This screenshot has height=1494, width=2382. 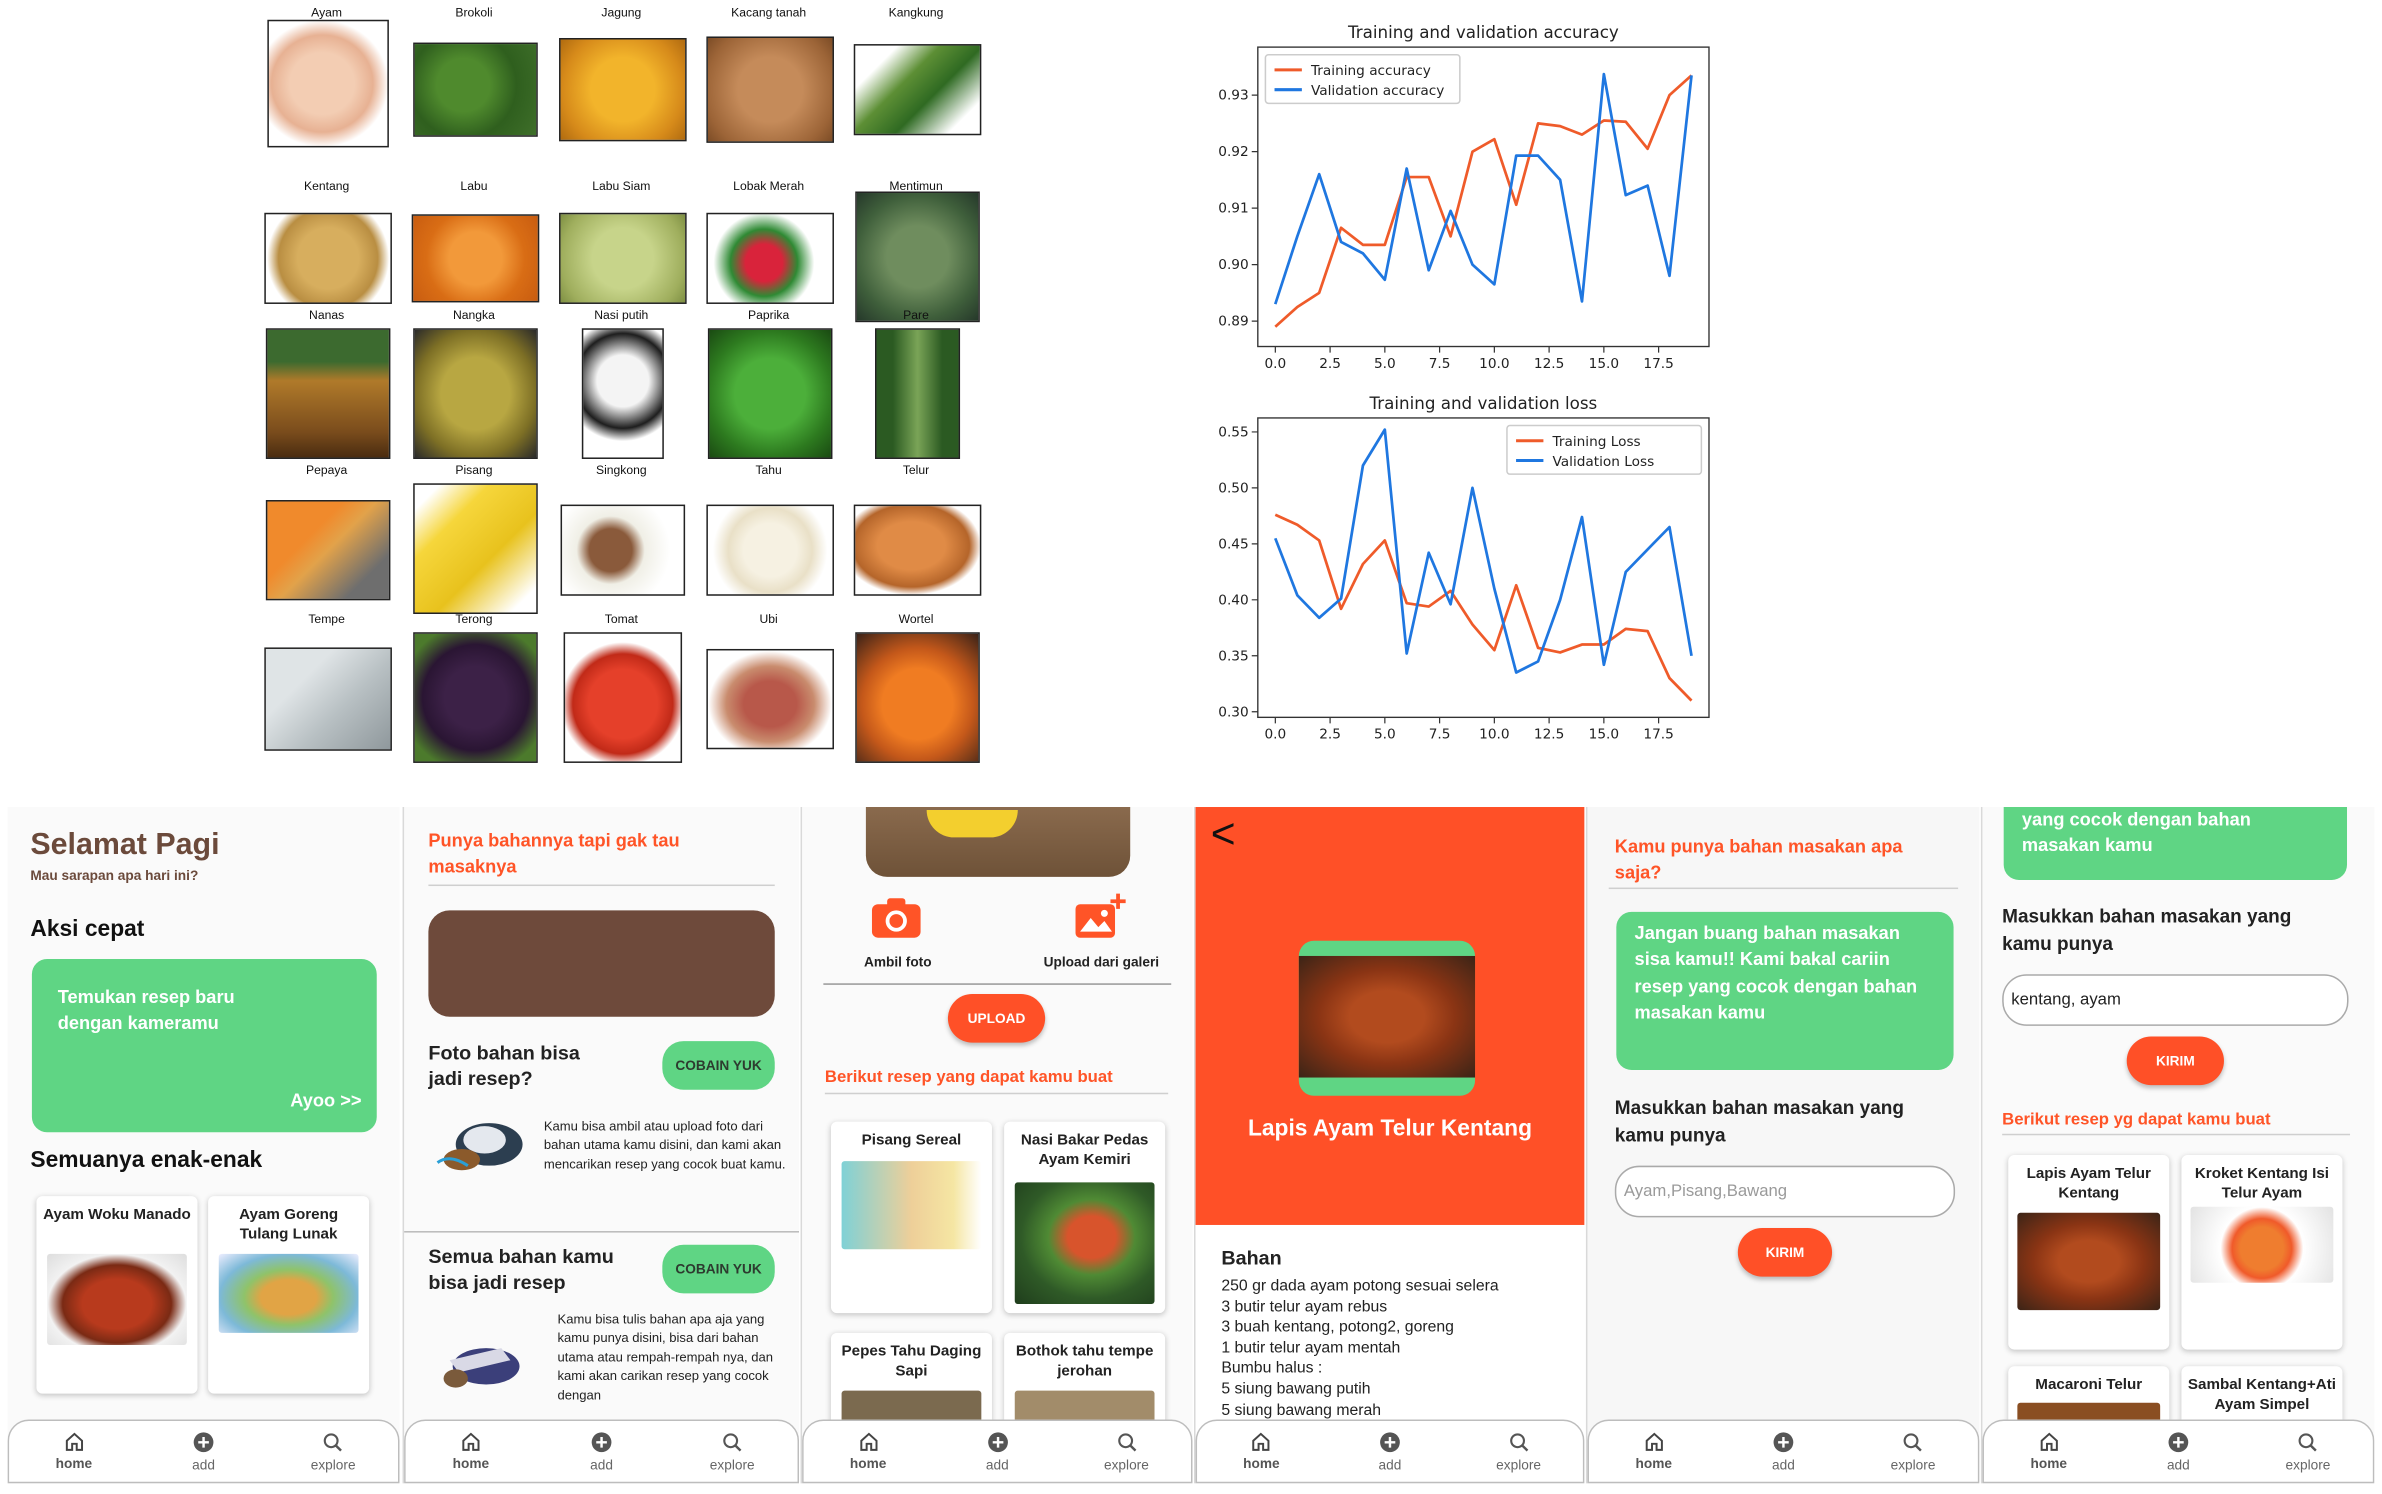 What do you see at coordinates (1658, 364) in the screenshot?
I see `x-tick-label: 17.5` at bounding box center [1658, 364].